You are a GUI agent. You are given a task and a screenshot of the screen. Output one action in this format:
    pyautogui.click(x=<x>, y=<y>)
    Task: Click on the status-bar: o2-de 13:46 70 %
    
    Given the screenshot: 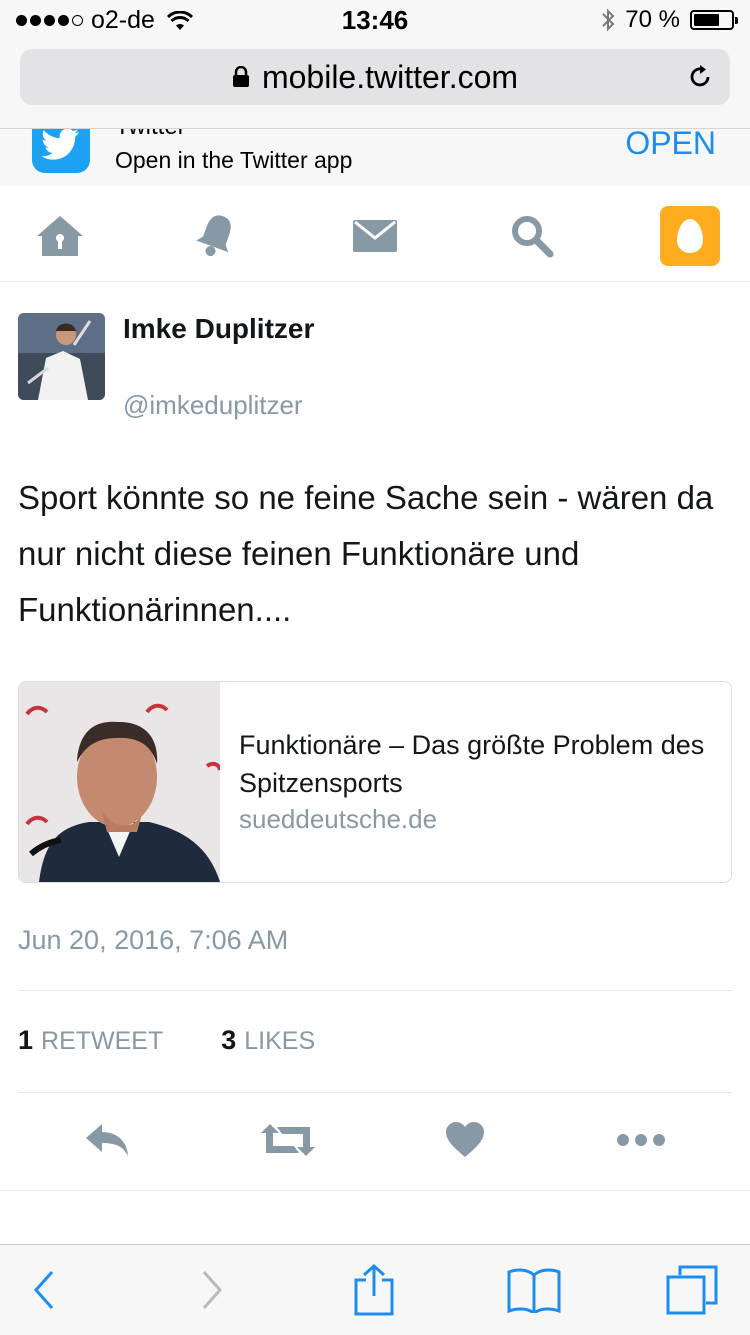 What is the action you would take?
    pyautogui.click(x=375, y=20)
    